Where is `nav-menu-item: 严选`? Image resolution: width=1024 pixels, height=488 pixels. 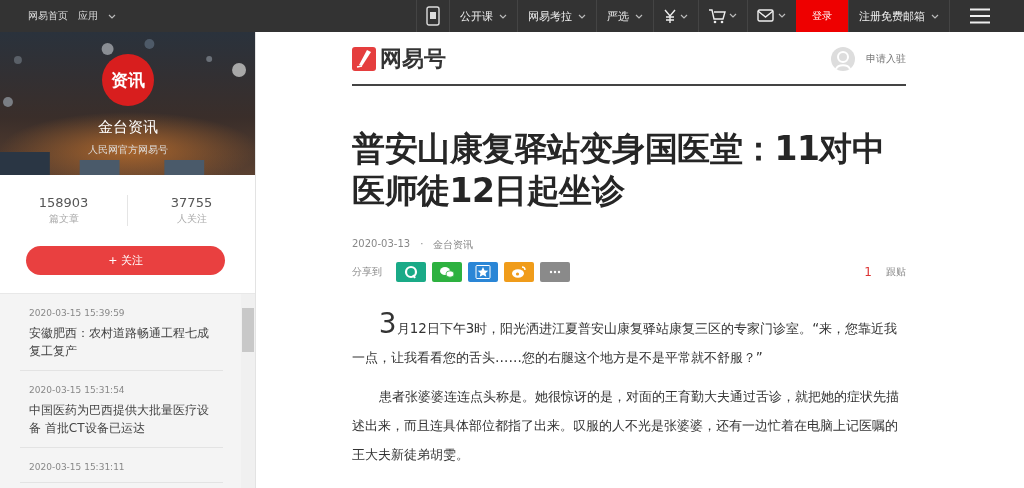
nav-menu-item: 严选 is located at coordinates (624, 16).